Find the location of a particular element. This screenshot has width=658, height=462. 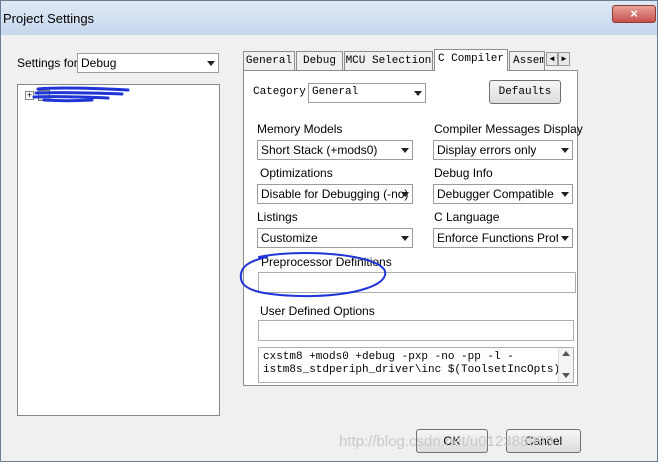

settings-for-dropdown: Debug is located at coordinates (148, 63).